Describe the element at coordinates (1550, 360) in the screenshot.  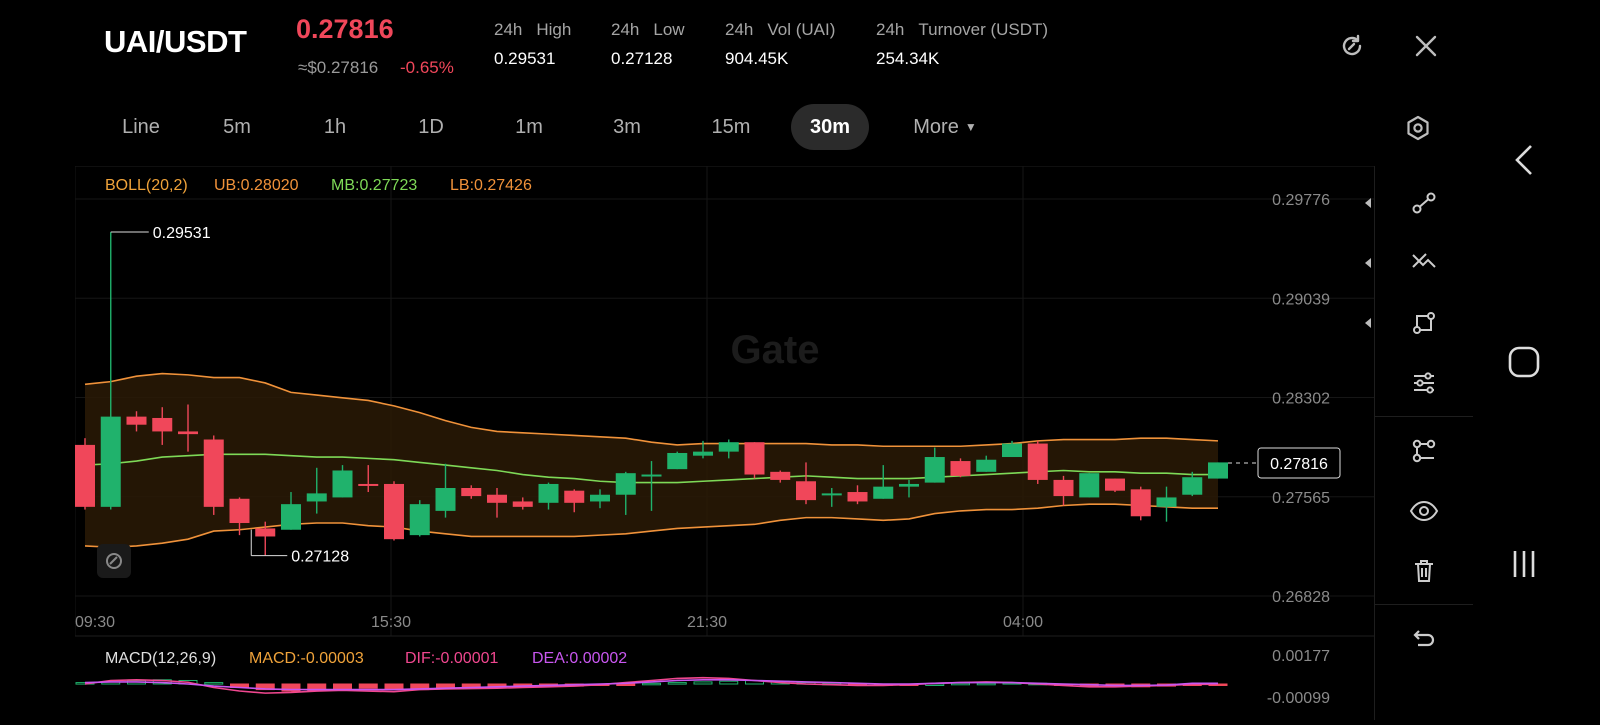
I see `system-navigation-bar` at that location.